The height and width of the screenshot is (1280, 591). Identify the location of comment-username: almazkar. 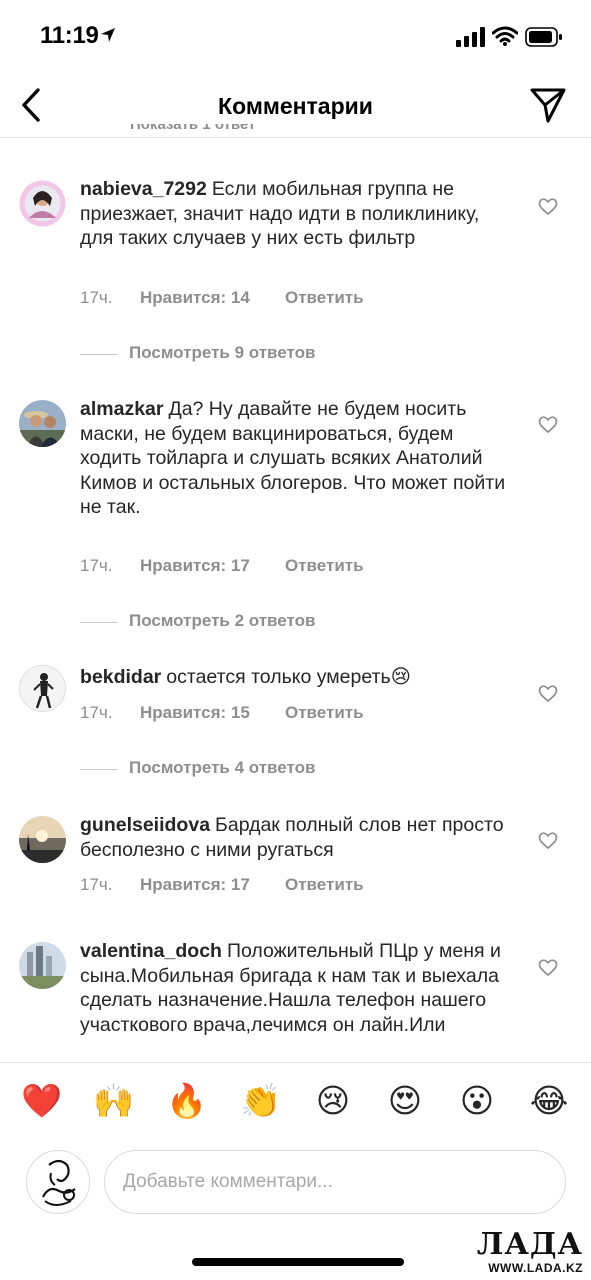
(121, 409).